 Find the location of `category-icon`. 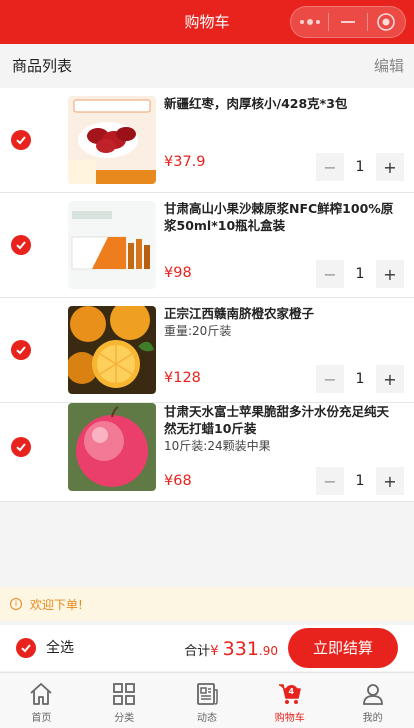

category-icon is located at coordinates (124, 694).